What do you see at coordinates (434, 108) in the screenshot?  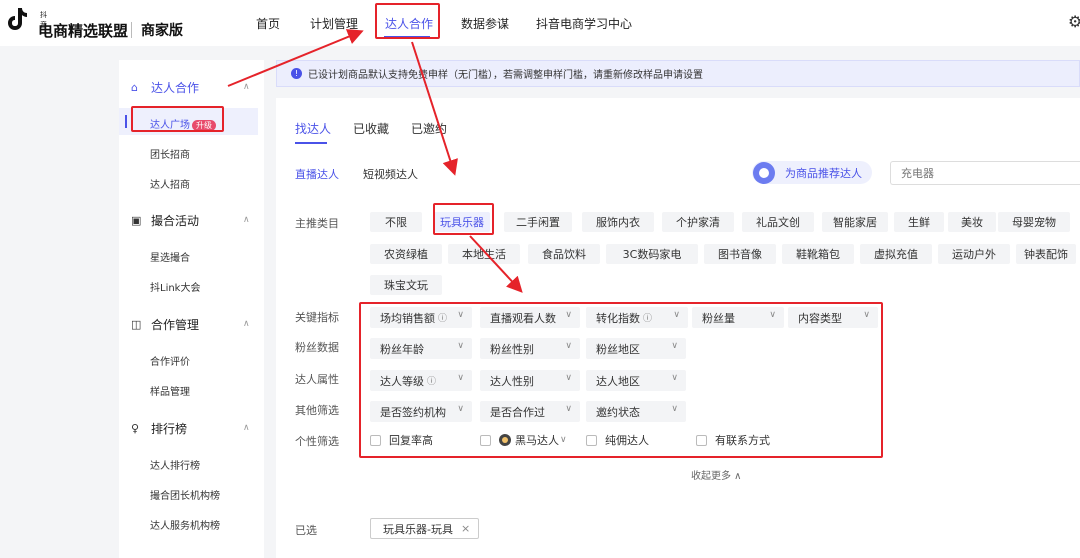 I see `arrow-nav-to-category` at bounding box center [434, 108].